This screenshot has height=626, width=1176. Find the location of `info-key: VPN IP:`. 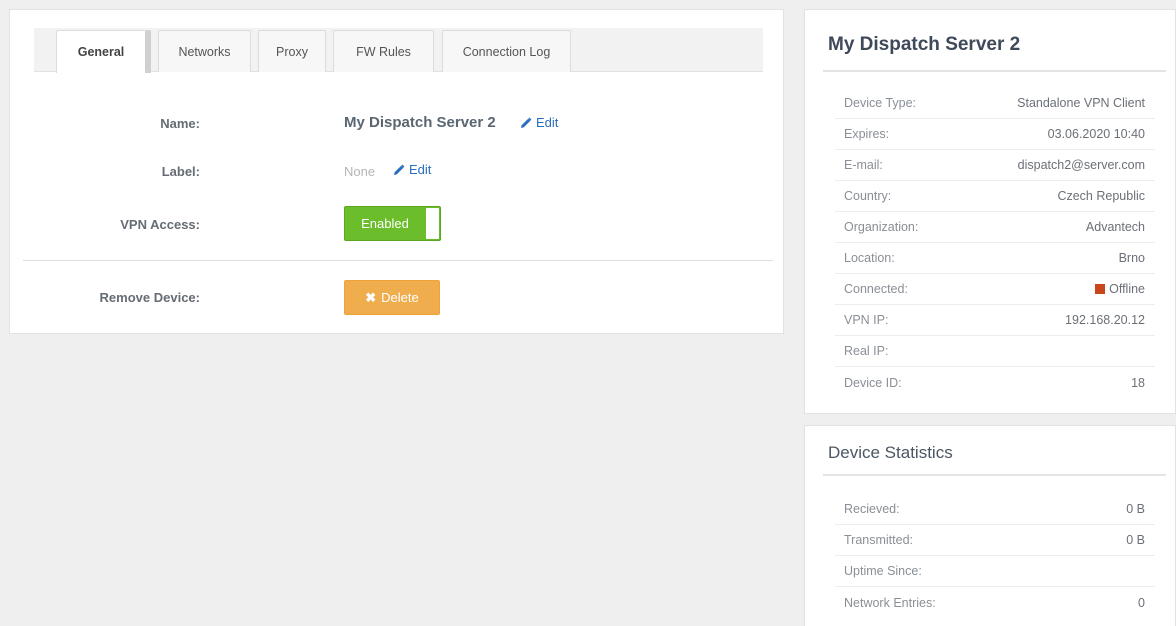

info-key: VPN IP: is located at coordinates (866, 320).